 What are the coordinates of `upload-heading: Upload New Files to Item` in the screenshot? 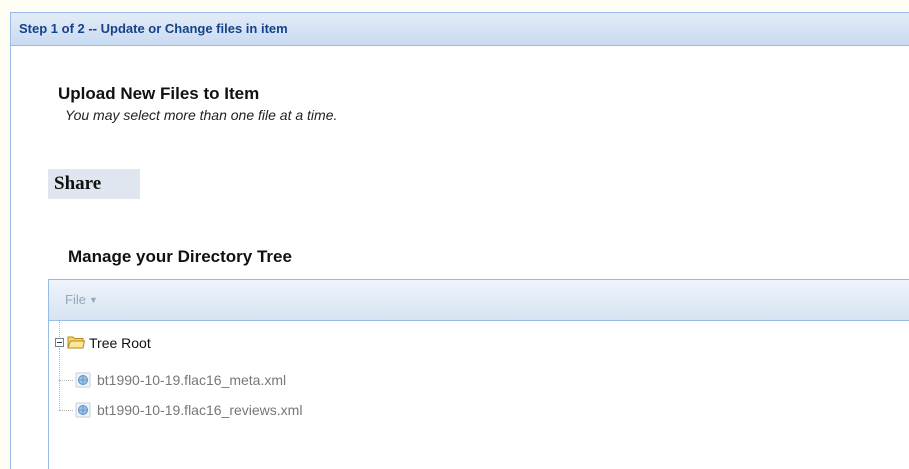 It's located at (159, 93).